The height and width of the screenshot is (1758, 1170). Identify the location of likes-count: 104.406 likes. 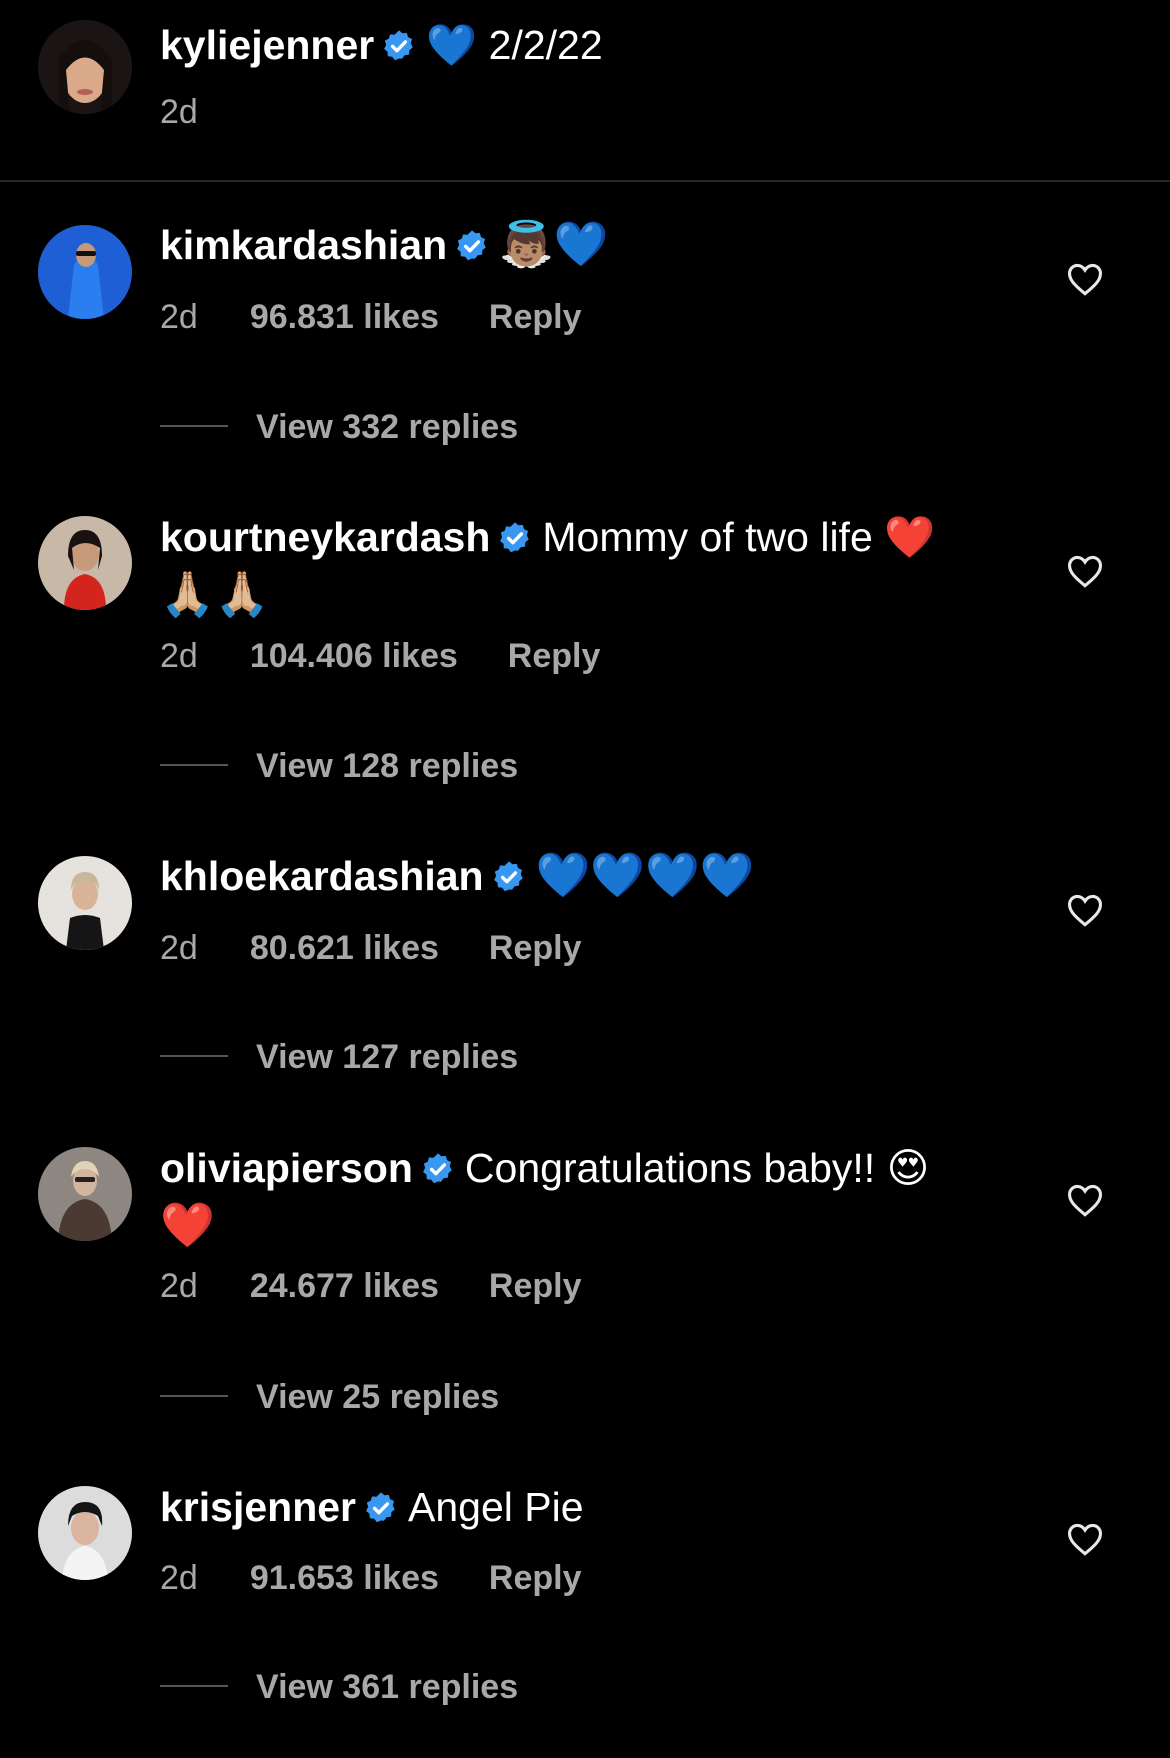
(354, 656).